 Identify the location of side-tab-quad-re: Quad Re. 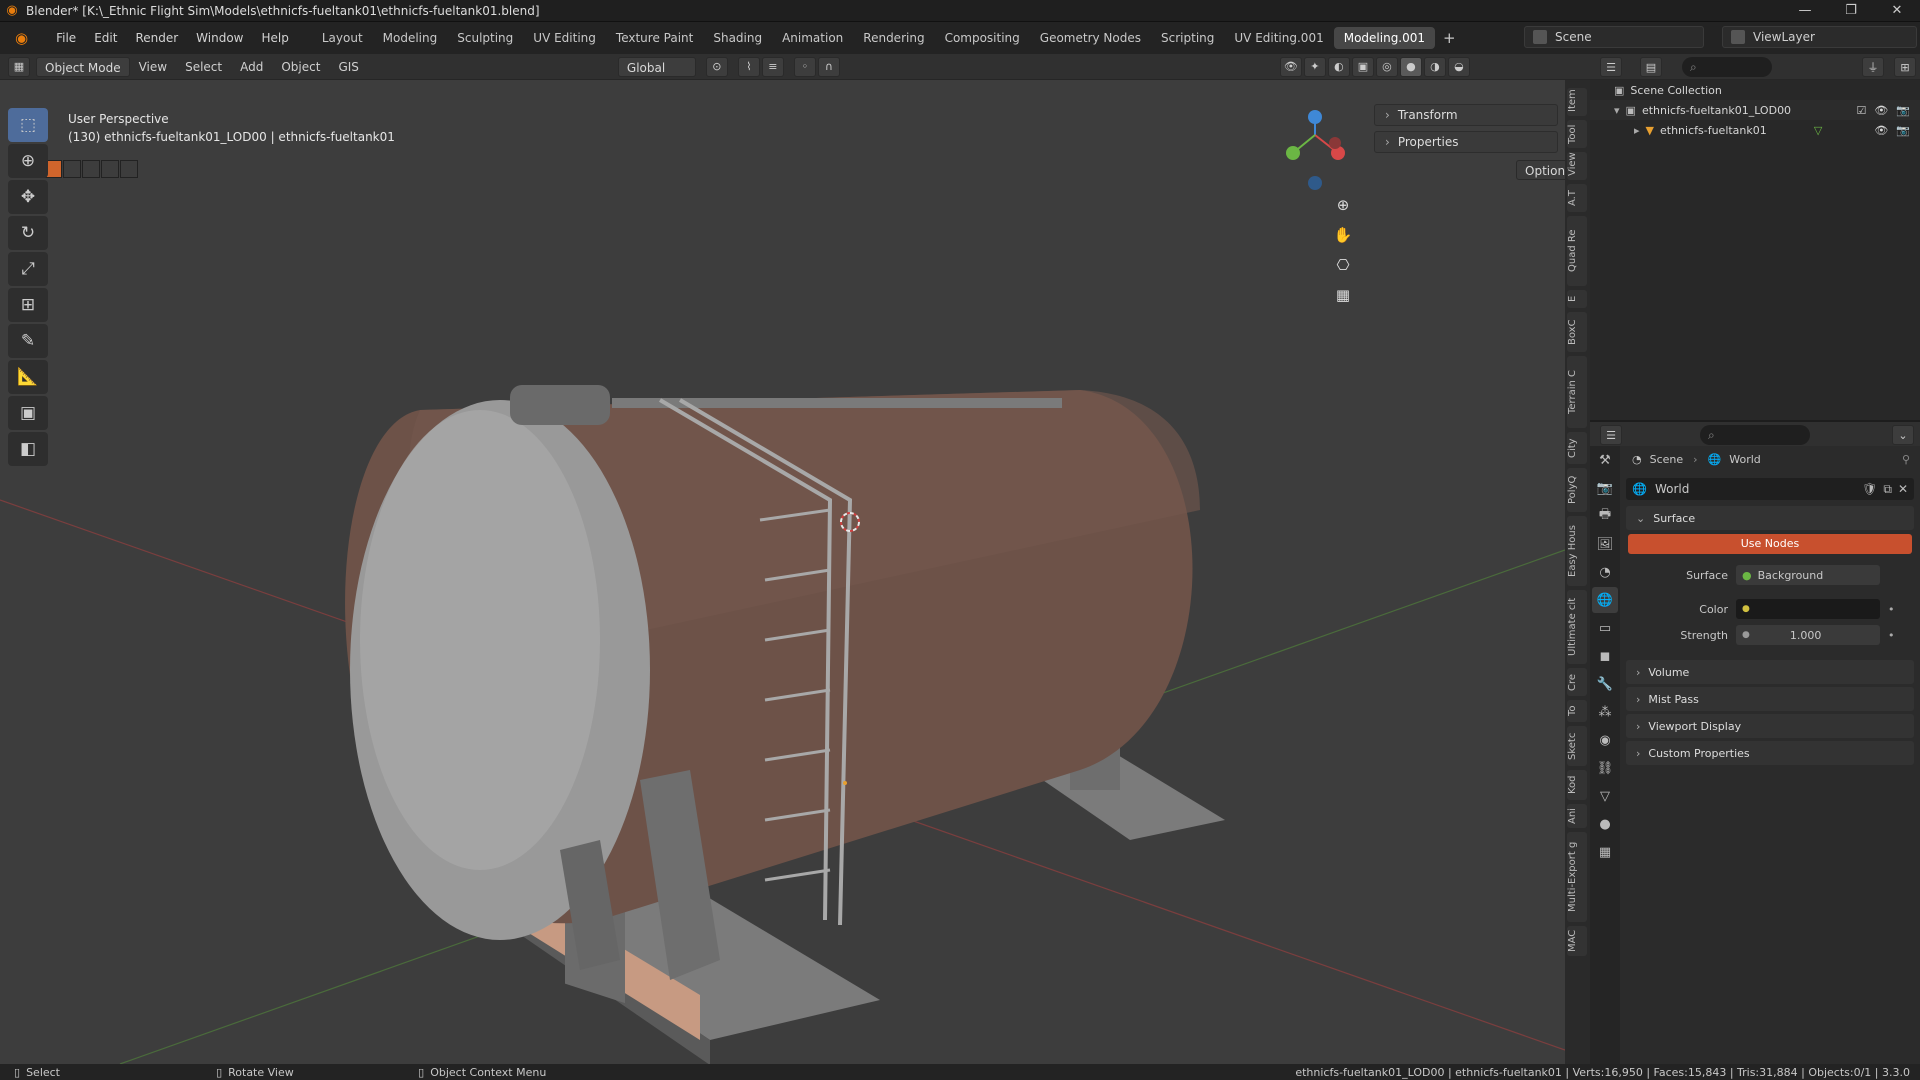
(1577, 251).